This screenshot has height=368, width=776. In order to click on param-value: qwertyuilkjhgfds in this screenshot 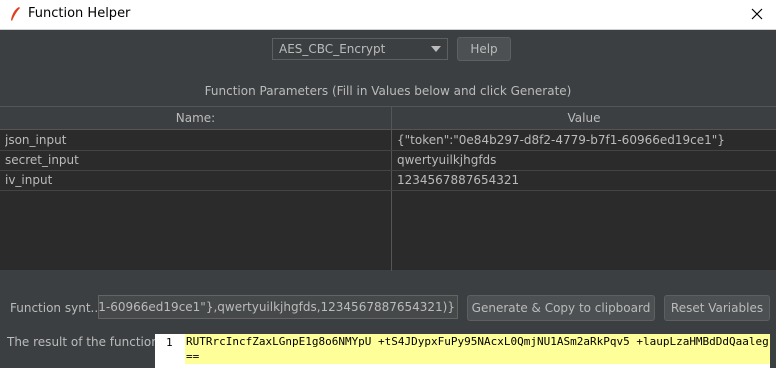, I will do `click(584, 160)`.